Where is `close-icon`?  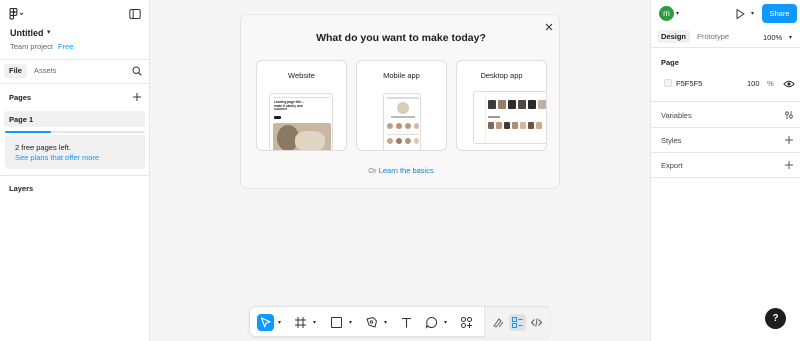
close-icon is located at coordinates (549, 27).